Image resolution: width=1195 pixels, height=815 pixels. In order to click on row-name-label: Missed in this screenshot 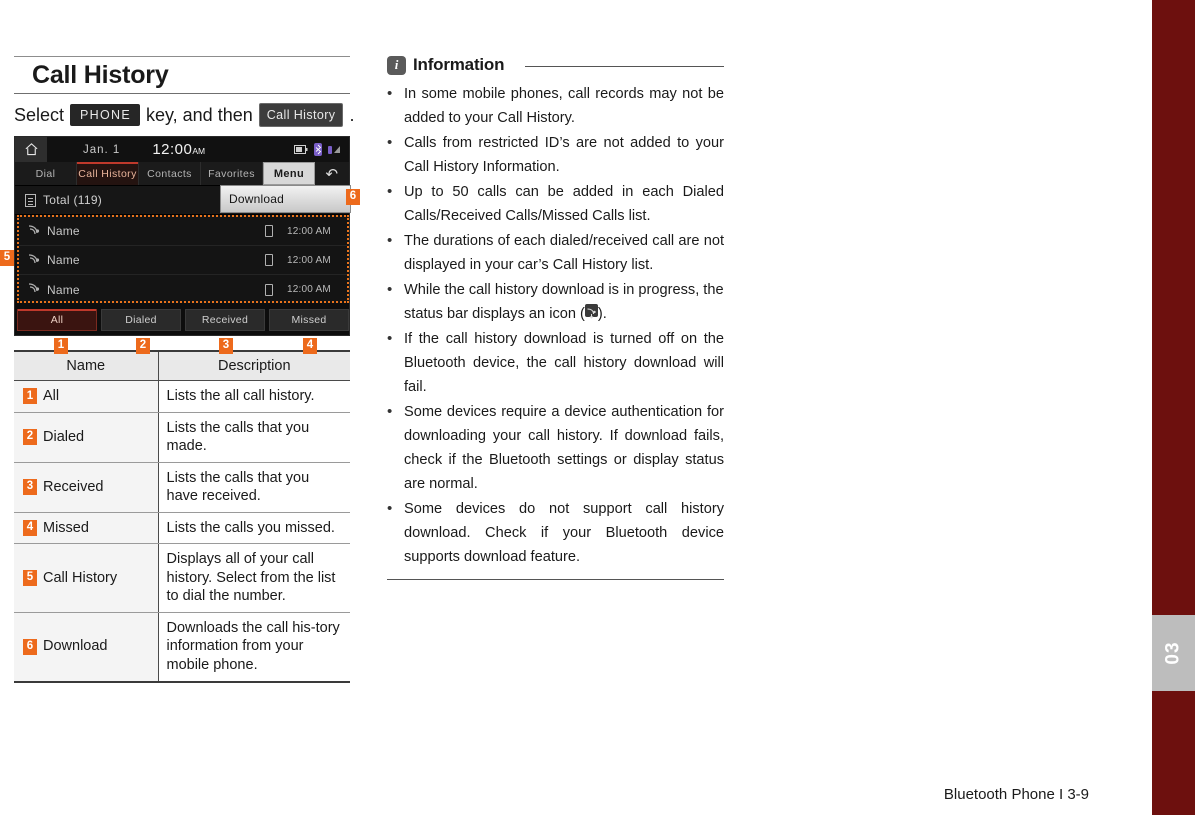, I will do `click(66, 527)`.